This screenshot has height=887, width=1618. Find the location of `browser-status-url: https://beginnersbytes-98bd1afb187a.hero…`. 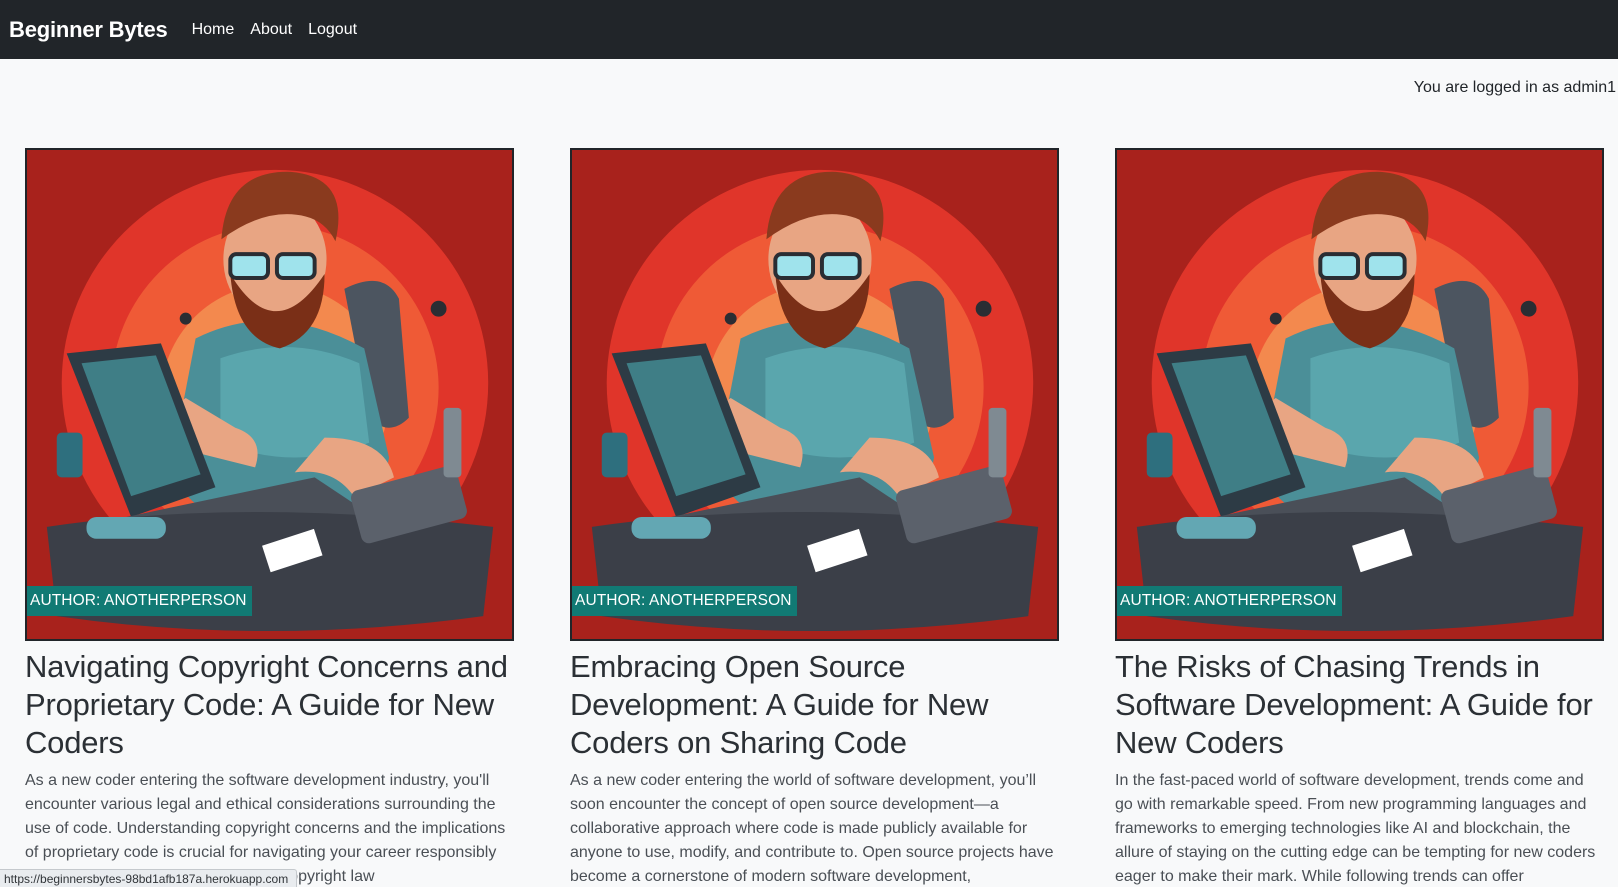

browser-status-url: https://beginnersbytes-98bd1afb187a.hero… is located at coordinates (149, 878).